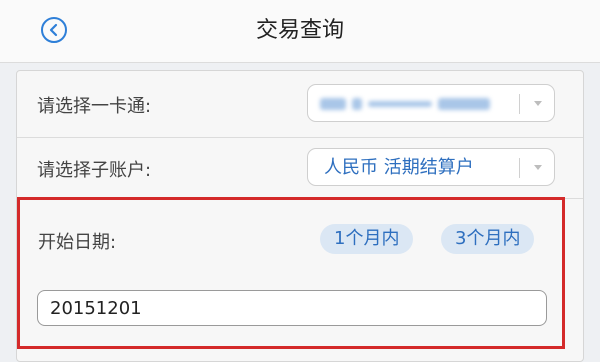 The height and width of the screenshot is (362, 600). What do you see at coordinates (94, 170) in the screenshot?
I see `subaccount-select-label: 请选择子账户:` at bounding box center [94, 170].